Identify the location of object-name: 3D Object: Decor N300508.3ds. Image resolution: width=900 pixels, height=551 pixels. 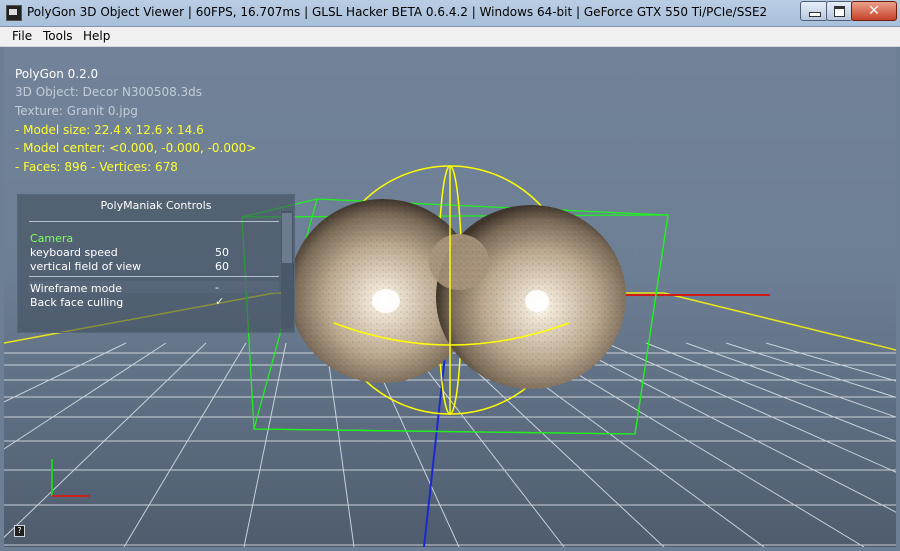
(109, 92).